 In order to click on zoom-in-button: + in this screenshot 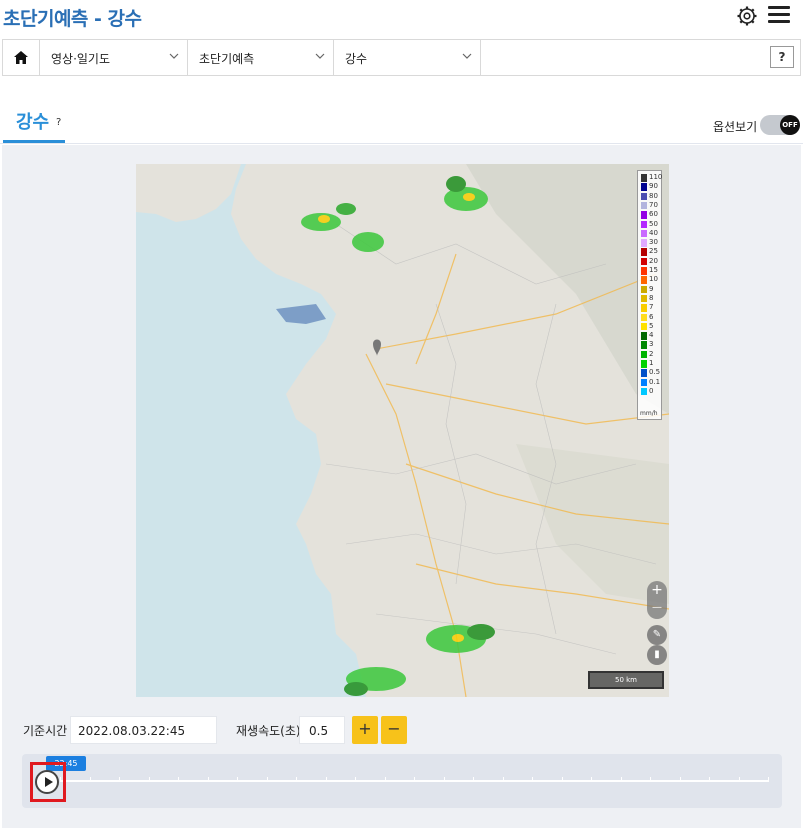, I will do `click(657, 590)`.